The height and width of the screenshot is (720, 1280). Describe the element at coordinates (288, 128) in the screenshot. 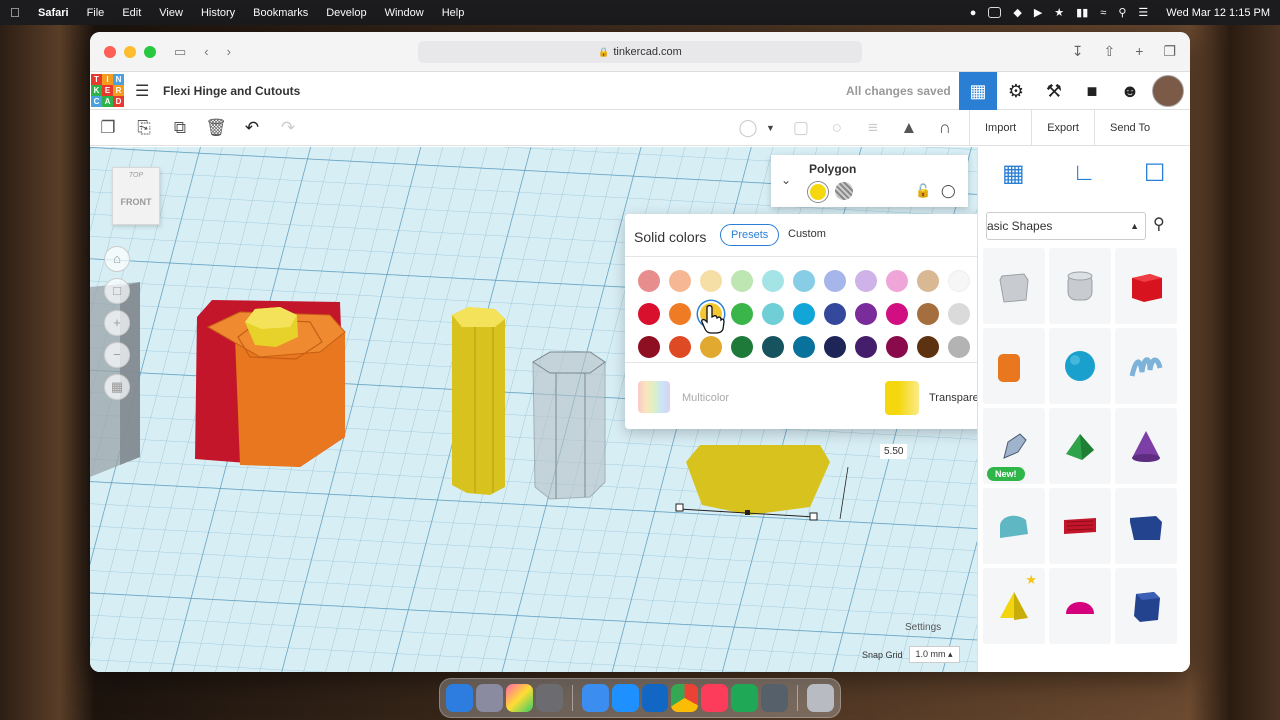

I see `redo-icon: ↷` at that location.